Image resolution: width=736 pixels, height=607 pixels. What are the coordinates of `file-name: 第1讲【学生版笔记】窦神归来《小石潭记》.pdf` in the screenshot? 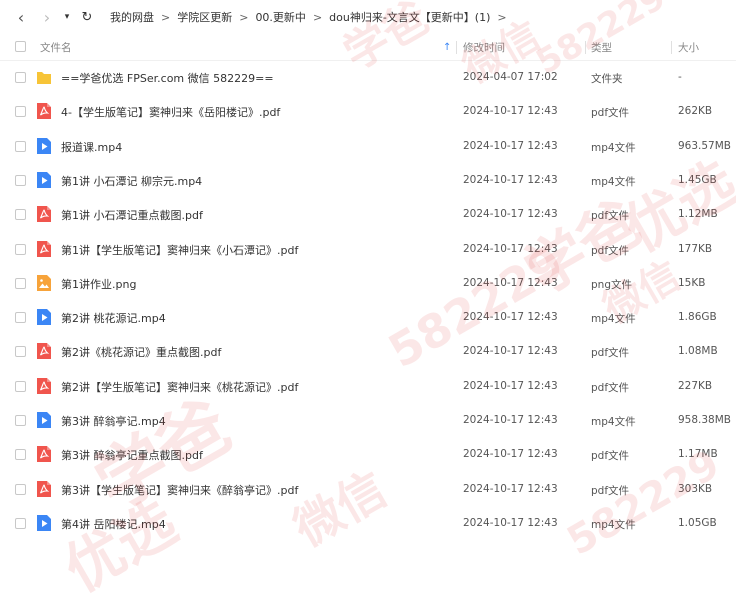 It's located at (179, 250).